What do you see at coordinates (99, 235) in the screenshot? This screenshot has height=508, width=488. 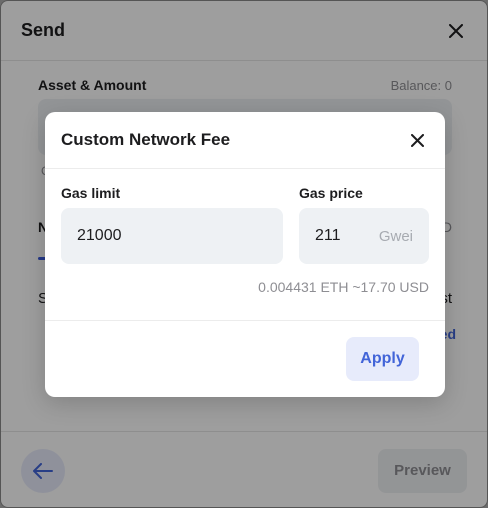 I see `gas-limit-value: 21000` at bounding box center [99, 235].